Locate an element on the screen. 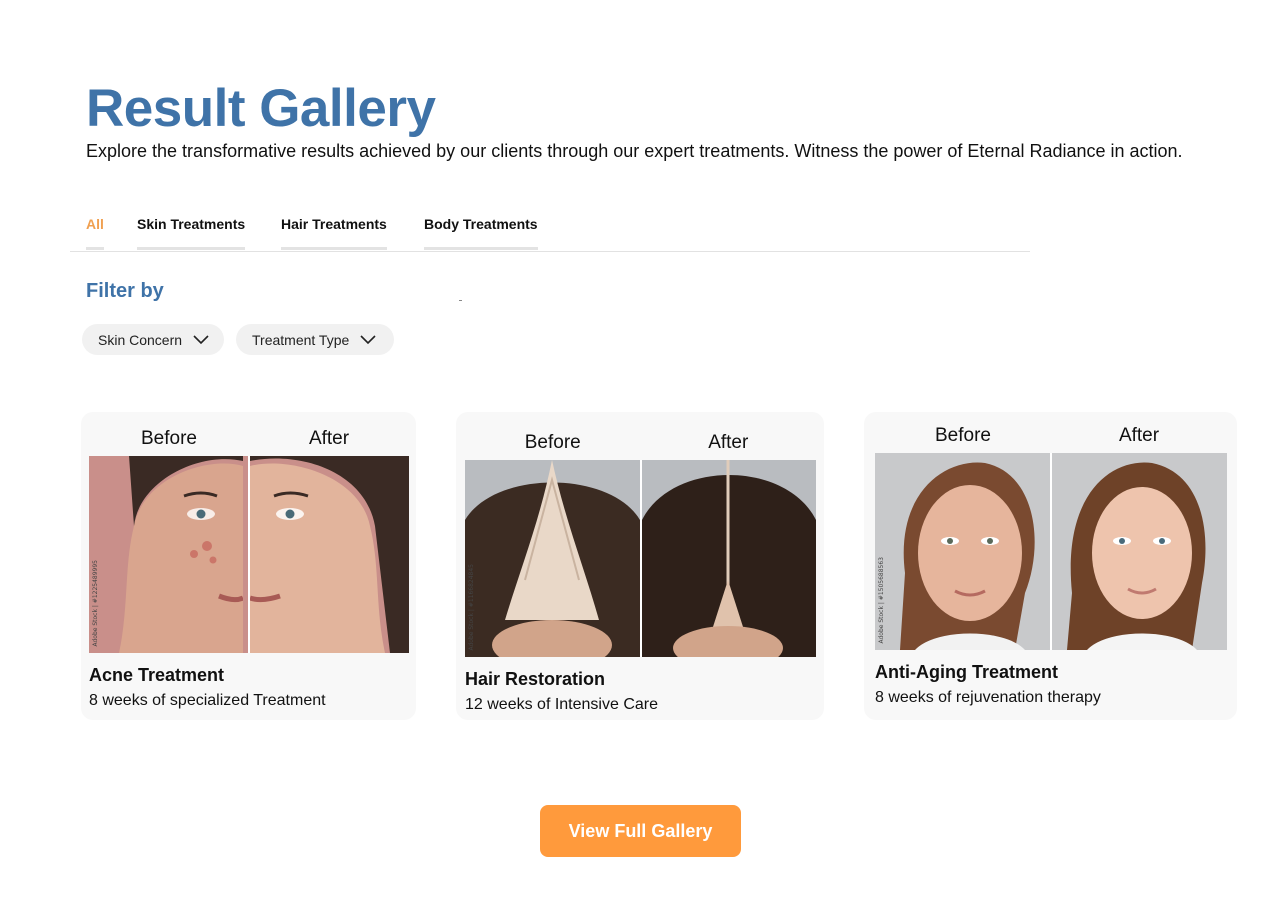 Image resolution: width=1280 pixels, height=897 pixels. skin-concern-dropdown: Skin Concern is located at coordinates (153, 339).